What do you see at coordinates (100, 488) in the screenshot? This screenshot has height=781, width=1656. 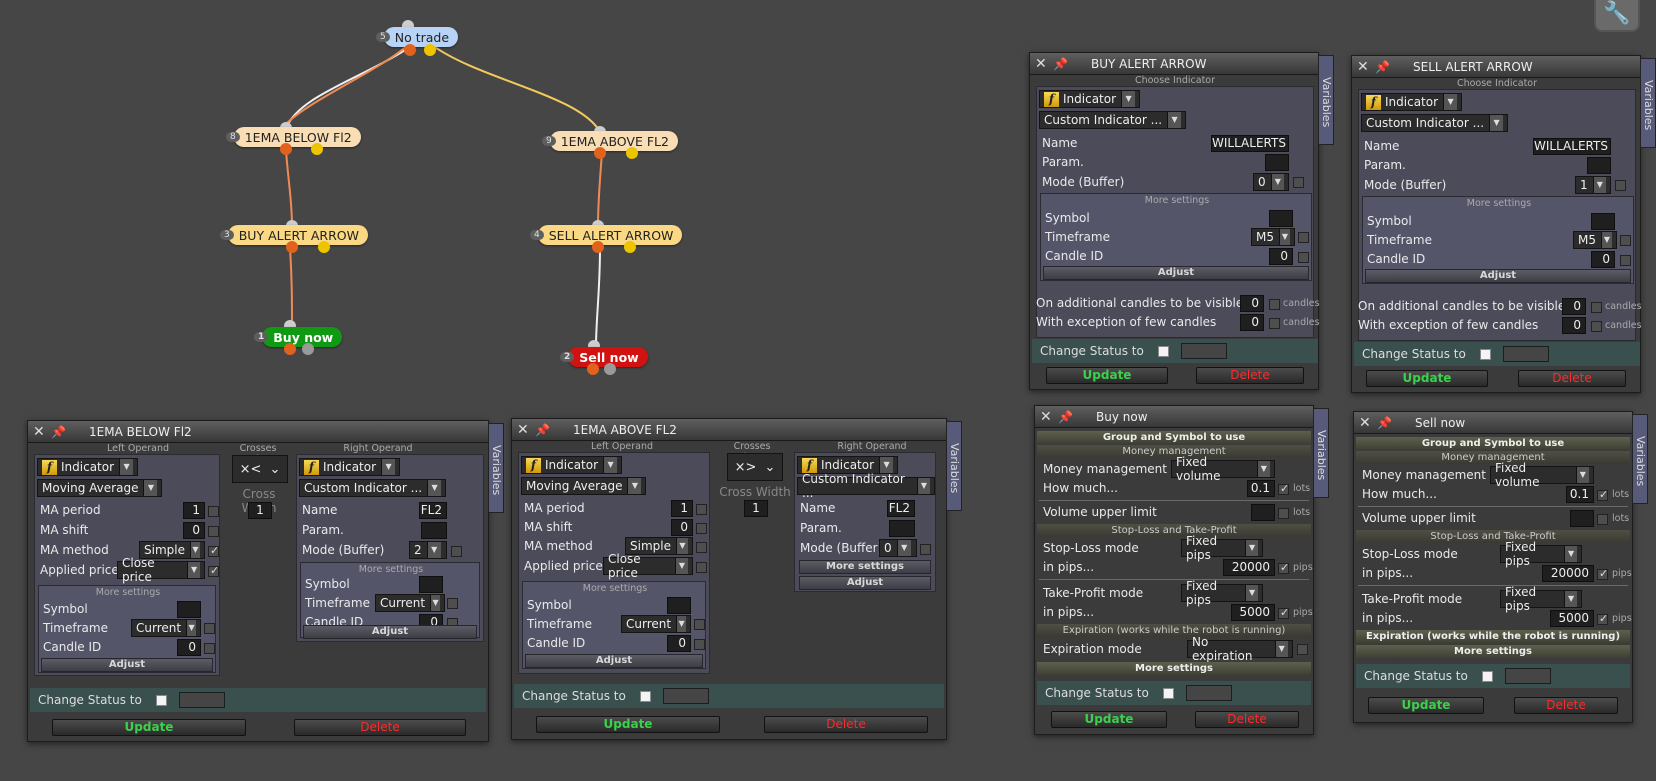 I see `indicator-type-select: Moving Average ▼` at bounding box center [100, 488].